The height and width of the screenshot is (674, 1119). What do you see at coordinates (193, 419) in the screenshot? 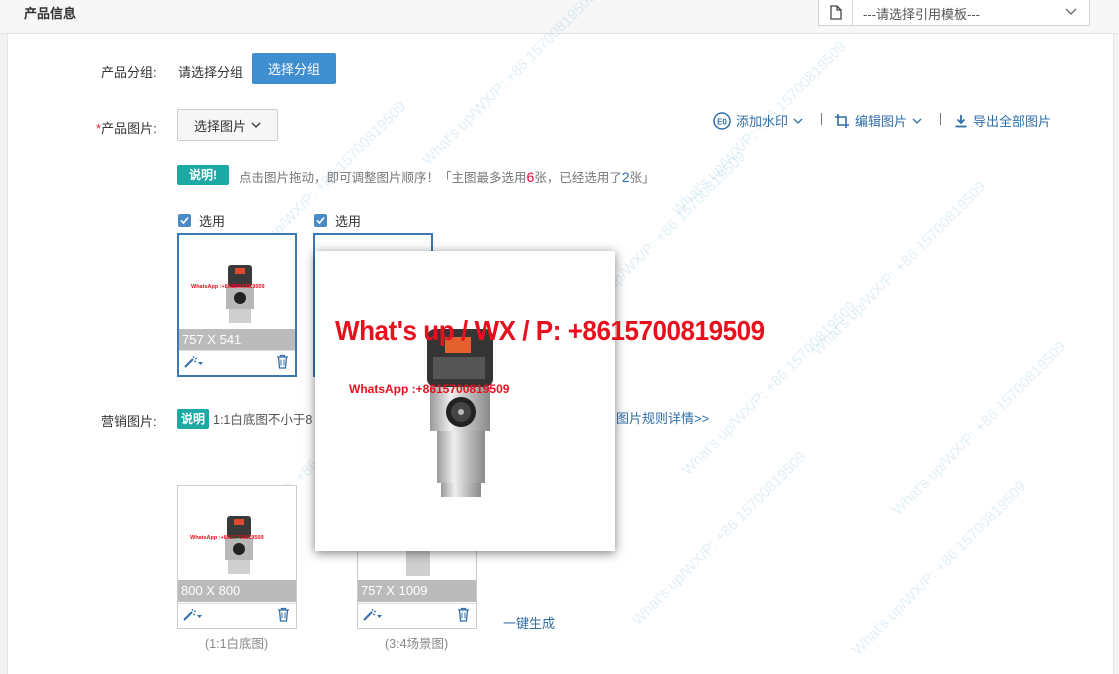
I see `marketing-note-badge: 说明` at bounding box center [193, 419].